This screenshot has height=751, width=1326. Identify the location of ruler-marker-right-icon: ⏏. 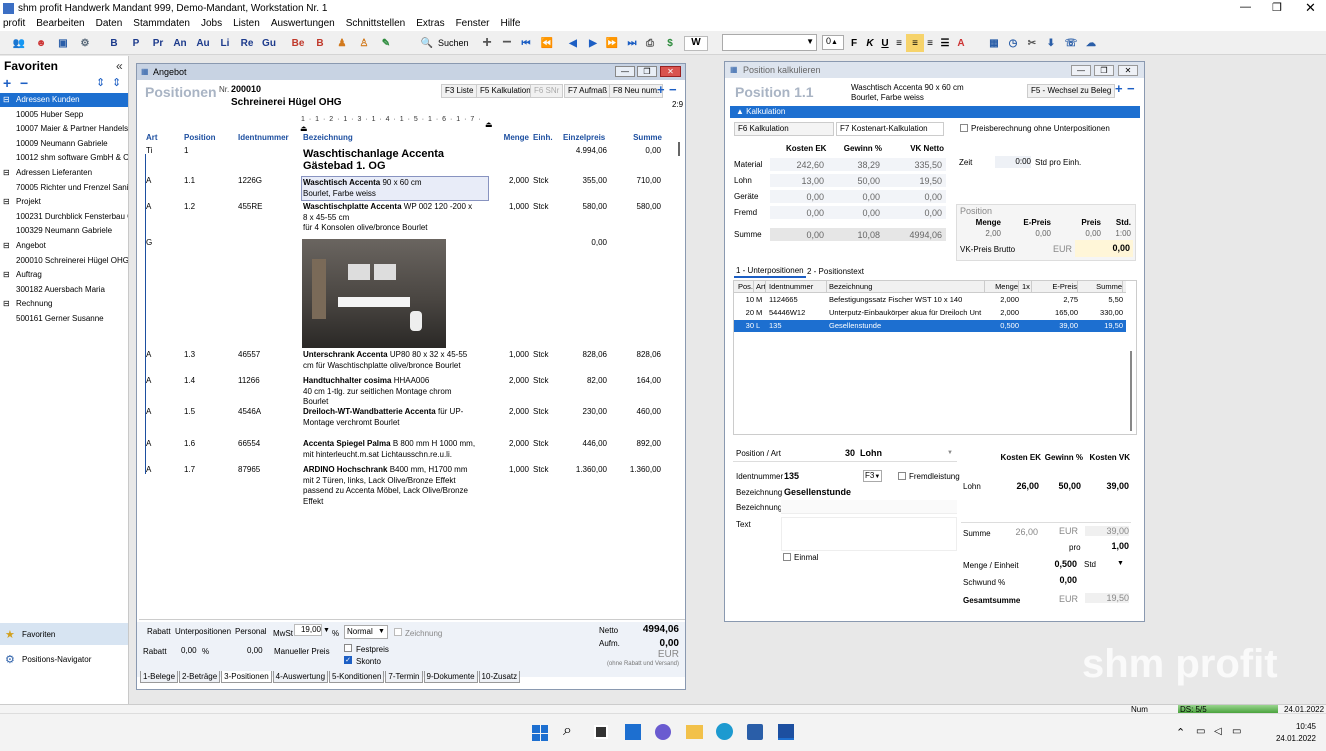
(489, 124).